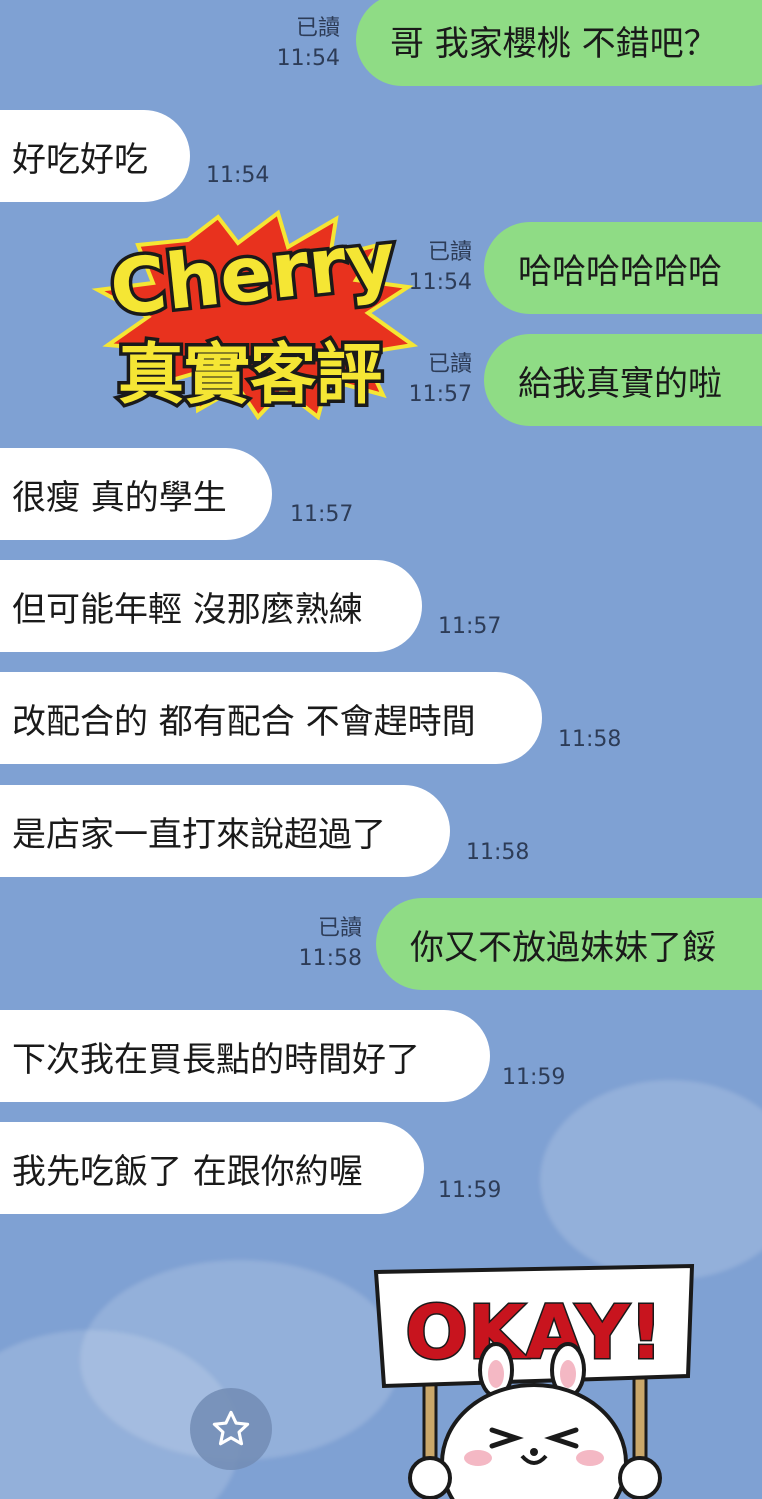 Image resolution: width=762 pixels, height=1499 pixels. I want to click on cloud-decoration, so click(651, 1180).